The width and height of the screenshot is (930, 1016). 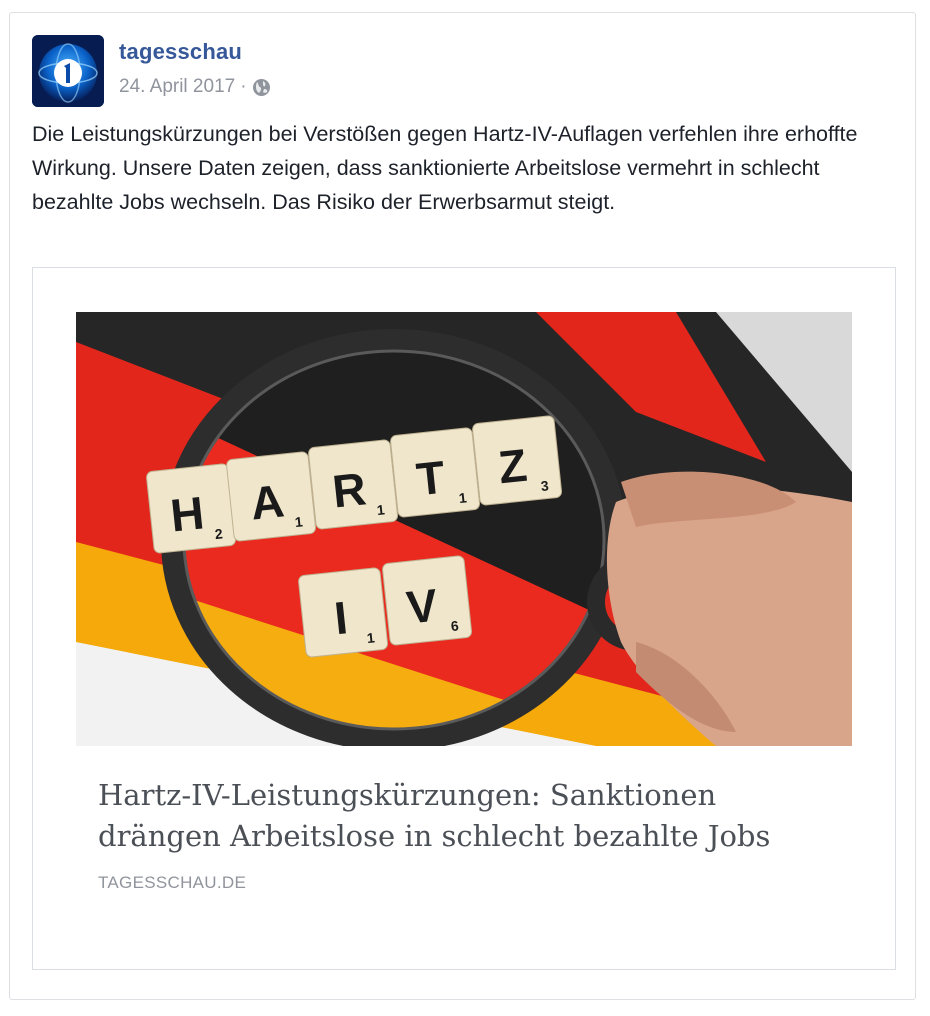 What do you see at coordinates (177, 87) in the screenshot?
I see `post-date: 24. April 2017` at bounding box center [177, 87].